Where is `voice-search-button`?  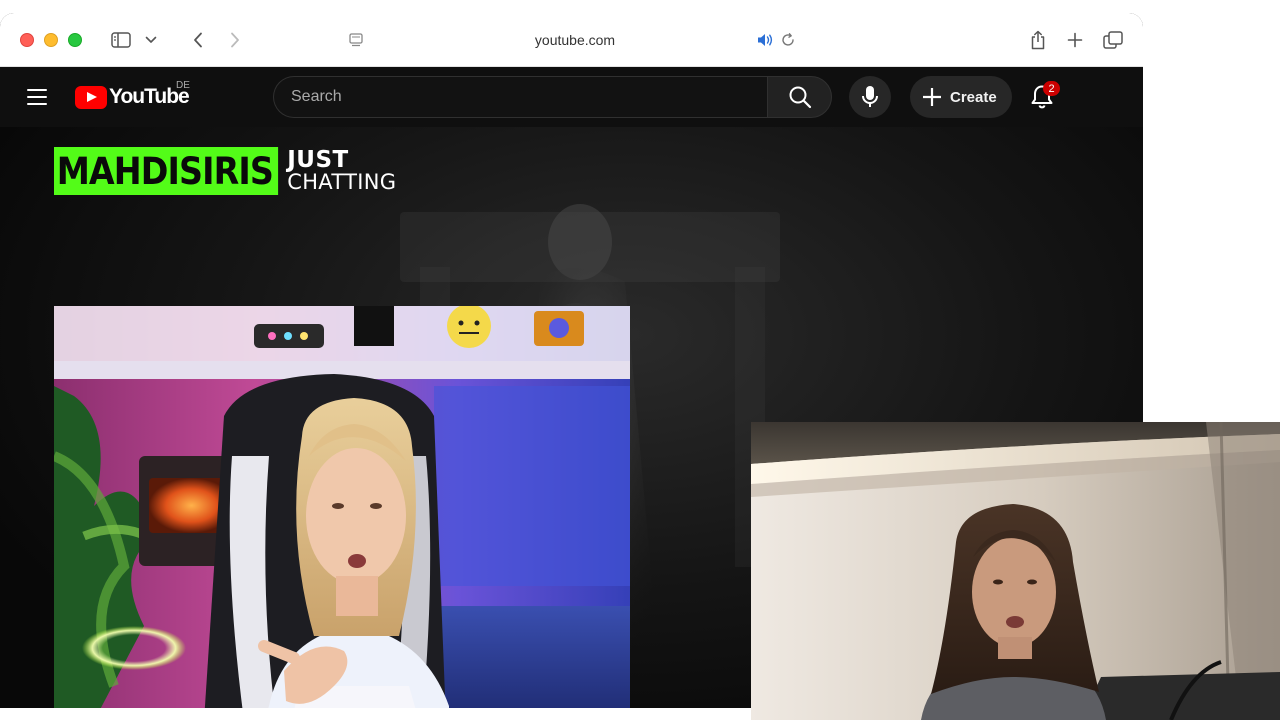
voice-search-button is located at coordinates (870, 97).